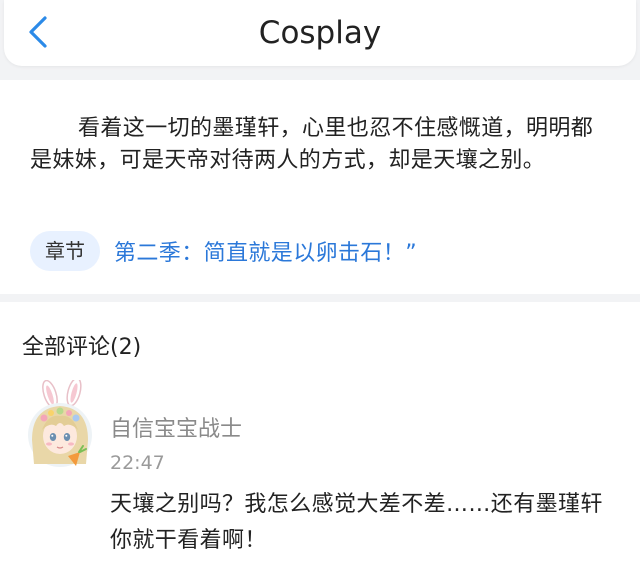 This screenshot has height=565, width=640. What do you see at coordinates (65, 251) in the screenshot?
I see `chapter-badge: 章节` at bounding box center [65, 251].